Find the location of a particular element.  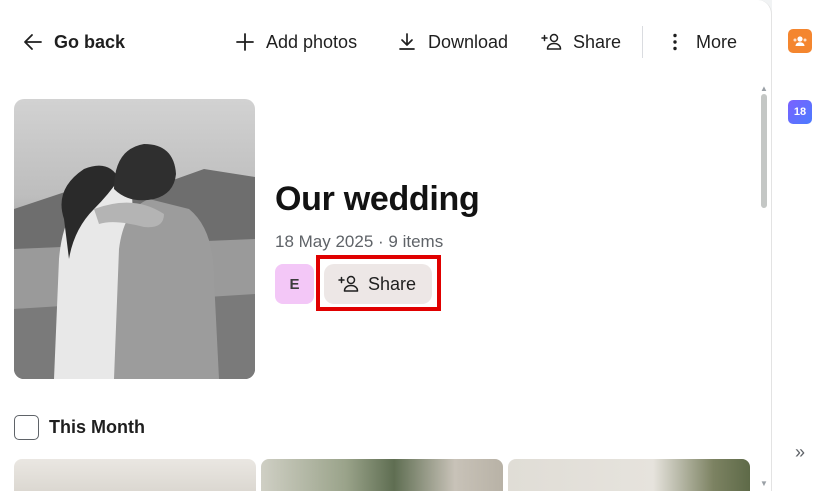

more-button: More is located at coordinates (700, 42).